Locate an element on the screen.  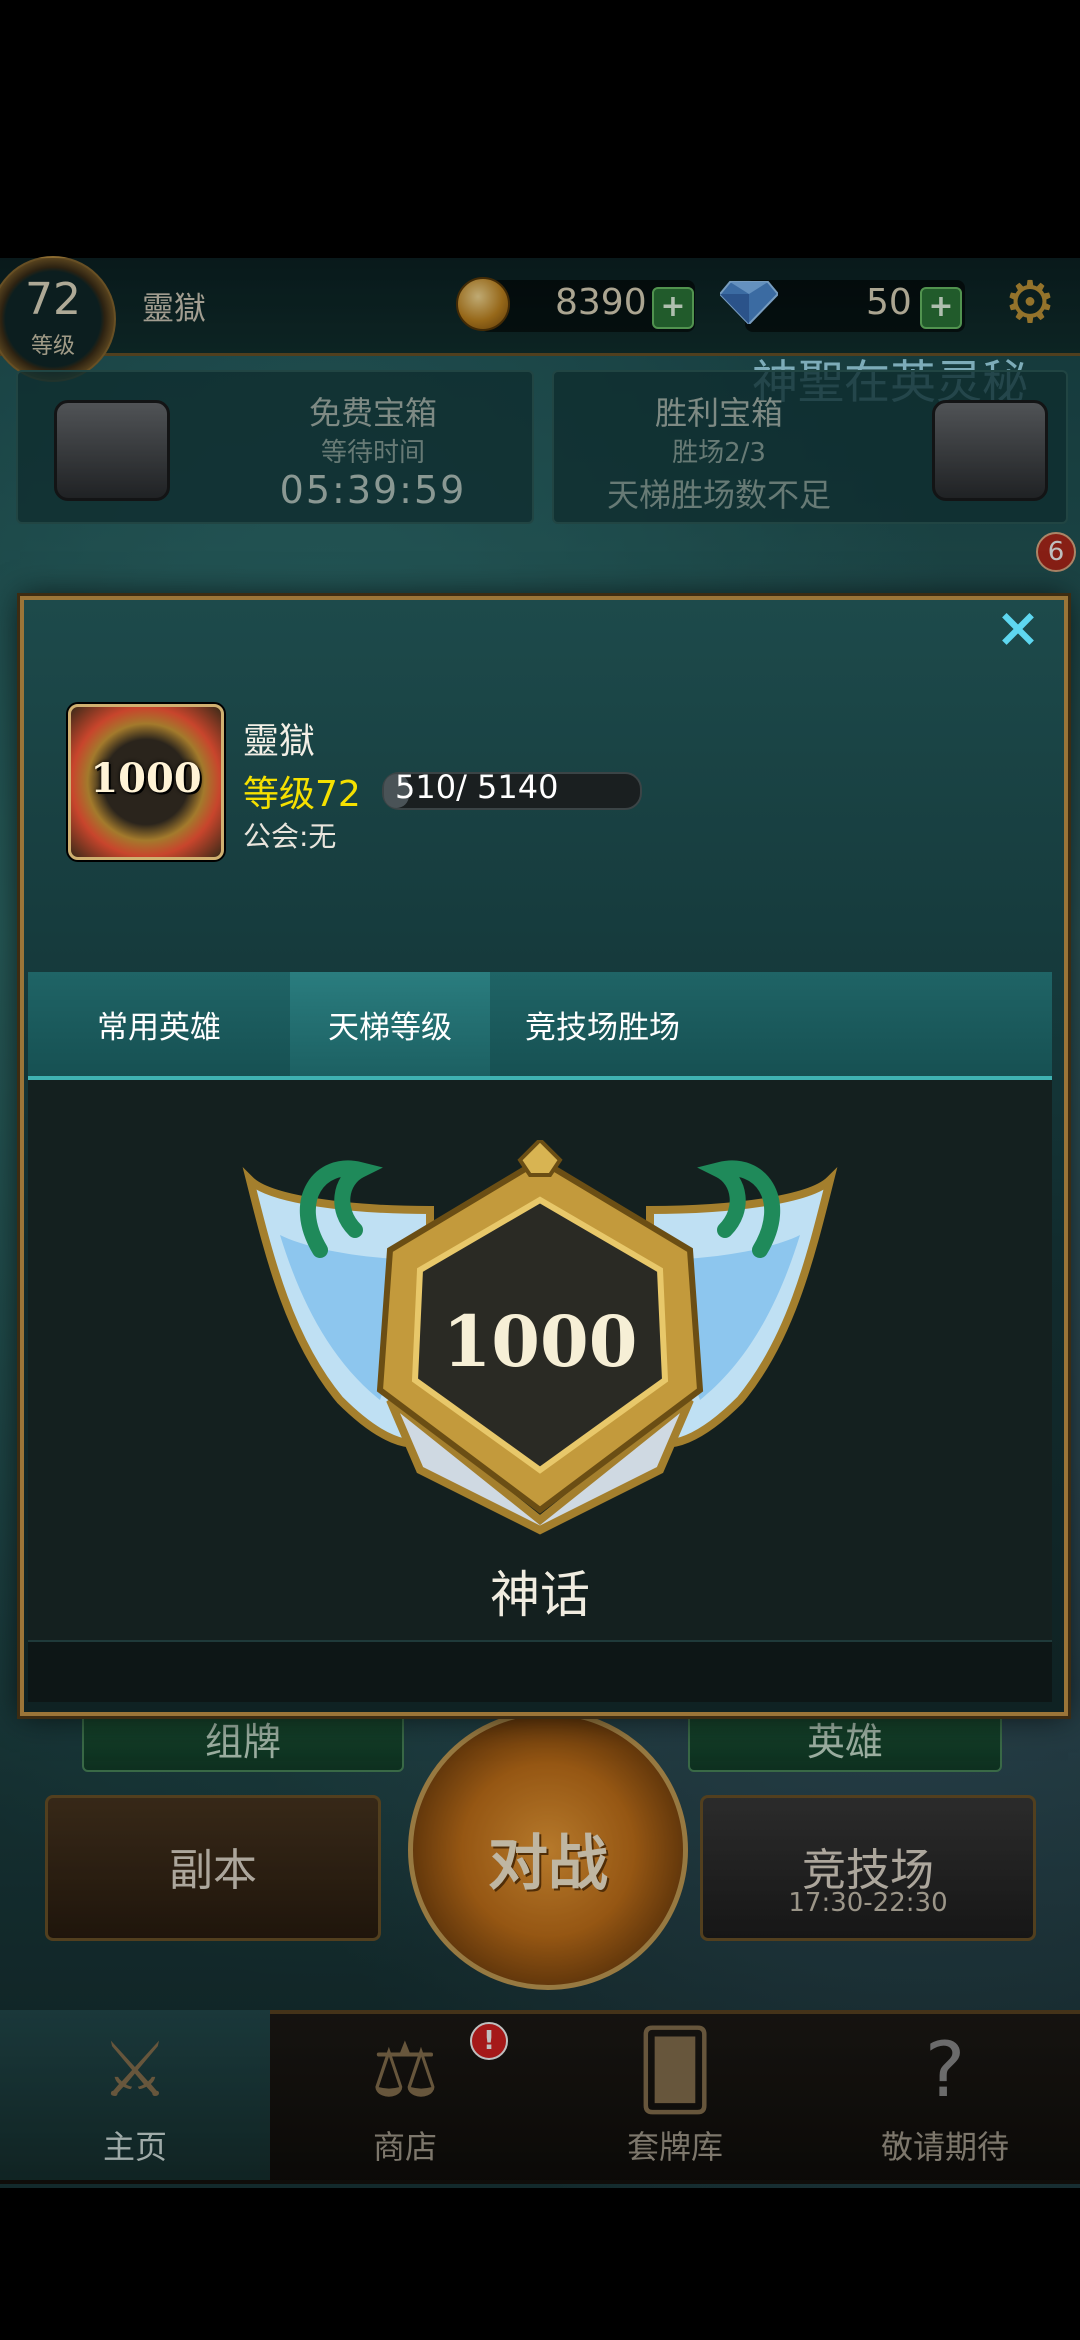
tab-frequent-heroes: 常用英雄 is located at coordinates (159, 1024).